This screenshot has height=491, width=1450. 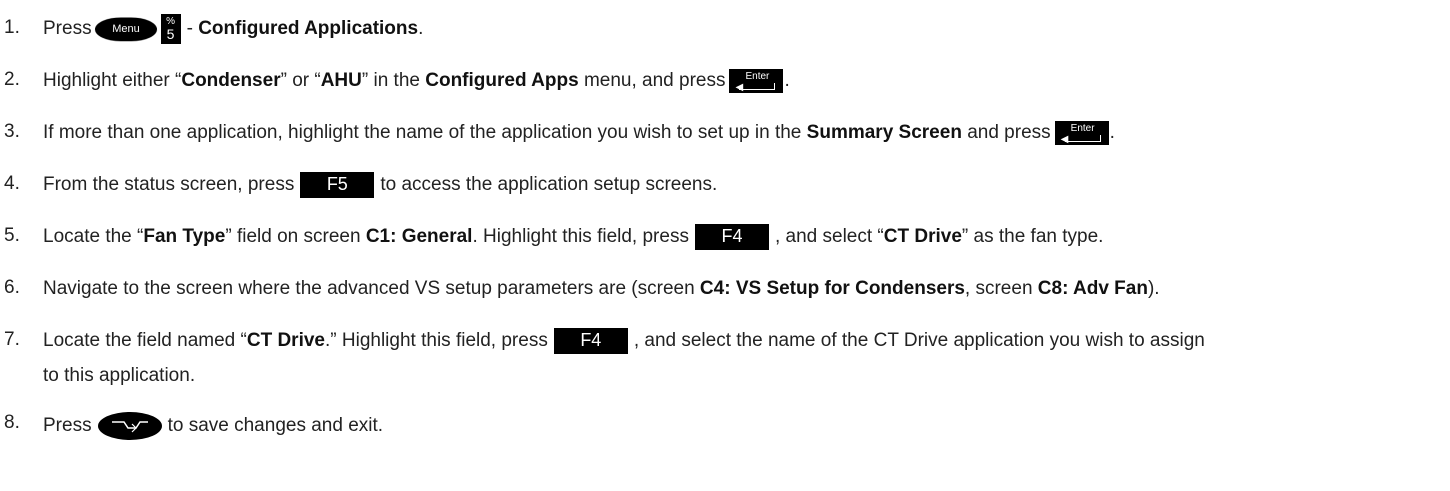 What do you see at coordinates (125, 29) in the screenshot?
I see `menu-key-icon: Menu` at bounding box center [125, 29].